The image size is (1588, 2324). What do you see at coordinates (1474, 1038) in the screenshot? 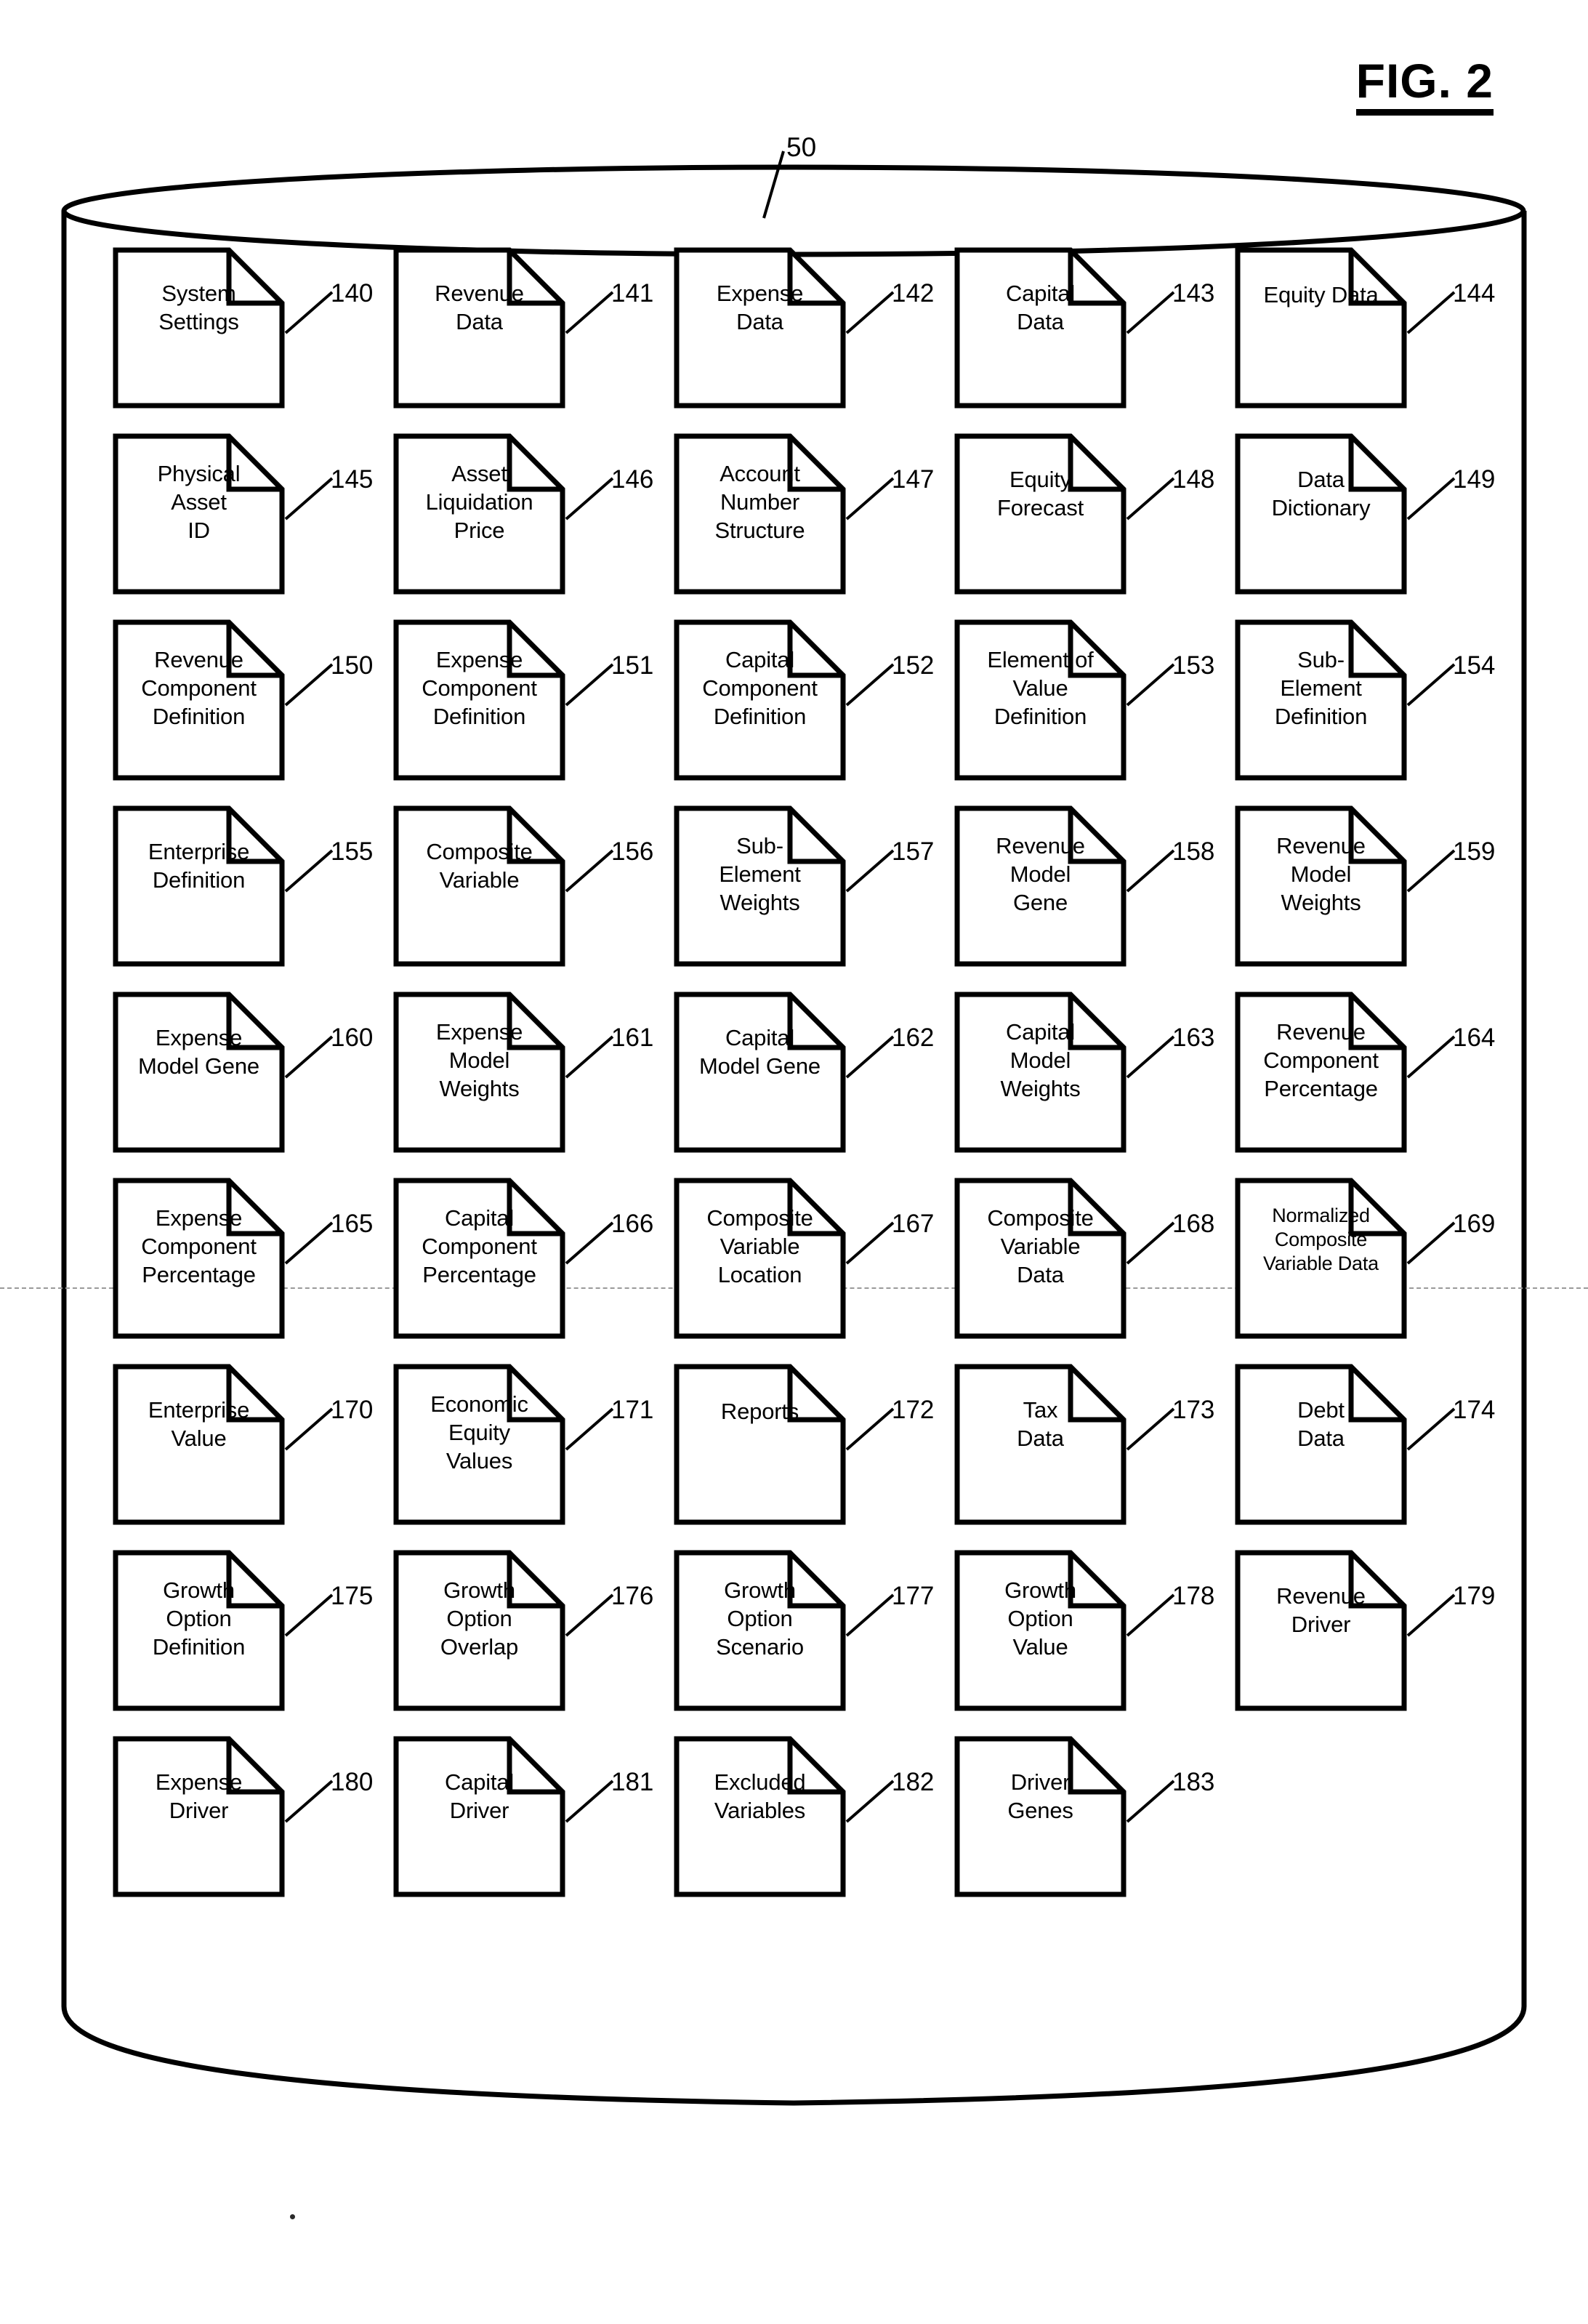
I see `reference-numeral: 164` at bounding box center [1474, 1038].